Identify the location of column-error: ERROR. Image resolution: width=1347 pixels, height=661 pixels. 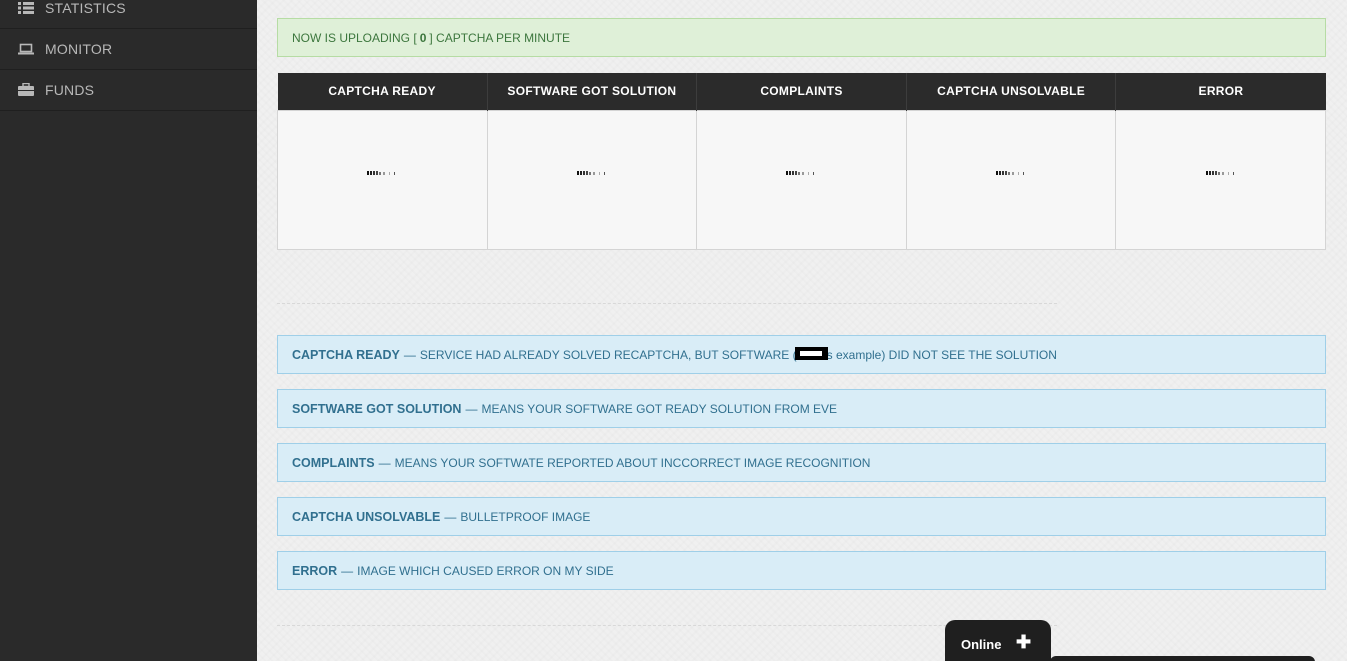
(1220, 91).